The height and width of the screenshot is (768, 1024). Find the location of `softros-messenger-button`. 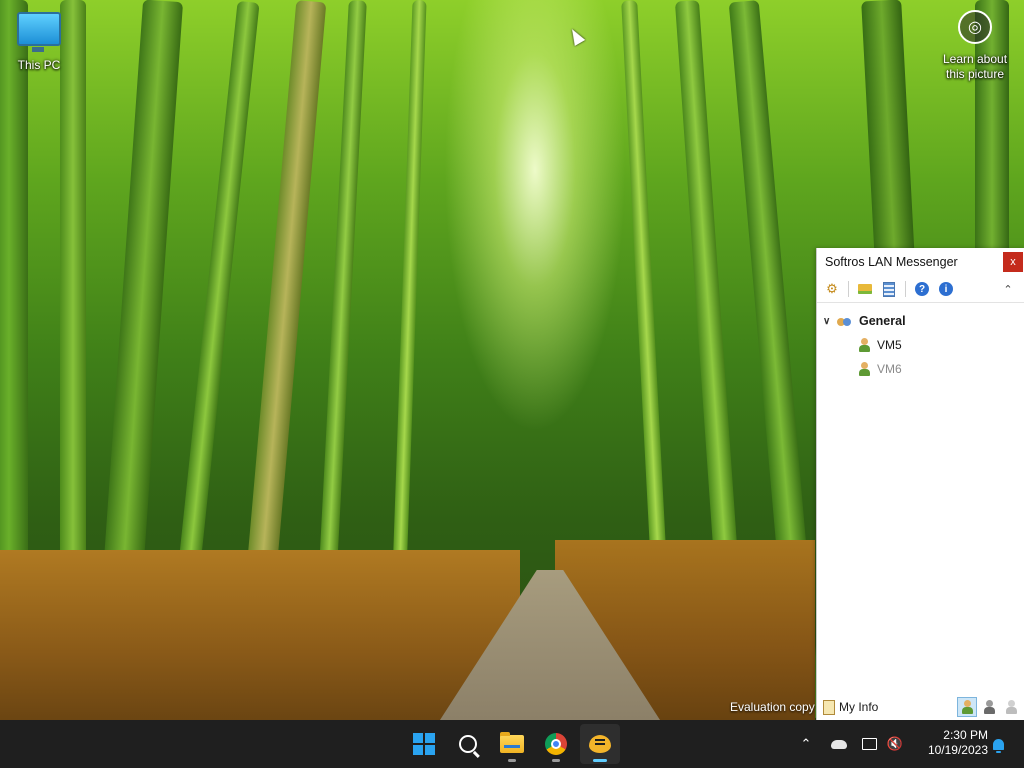

softros-messenger-button is located at coordinates (600, 744).